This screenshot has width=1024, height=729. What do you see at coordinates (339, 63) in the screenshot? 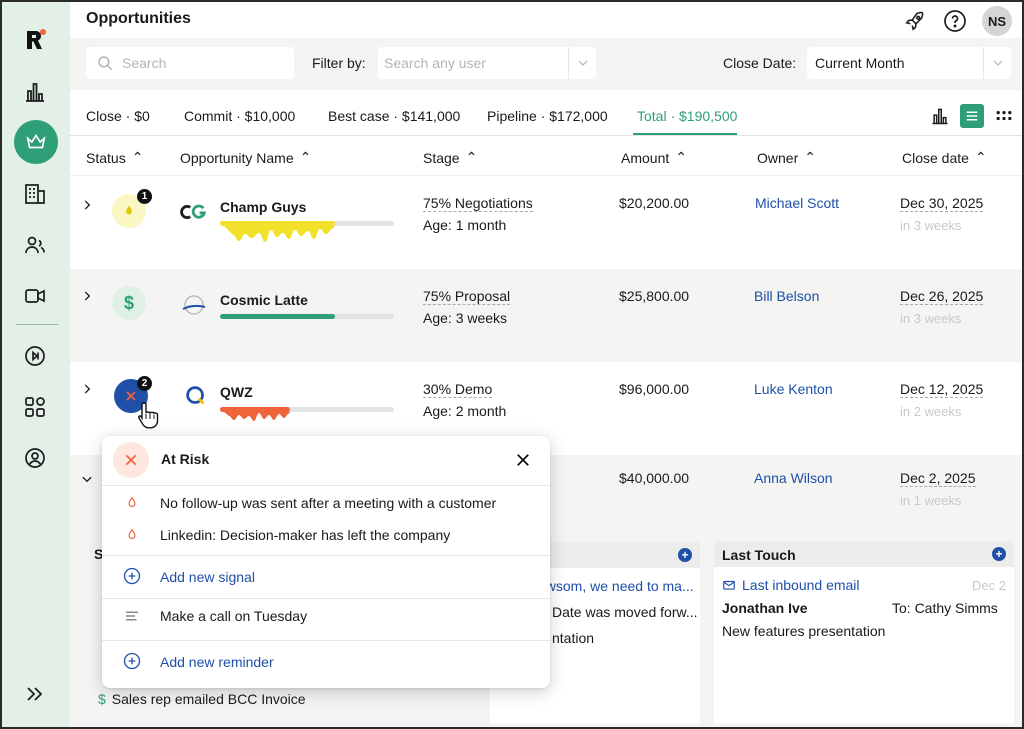
I see `filter-label: Filter by:` at bounding box center [339, 63].